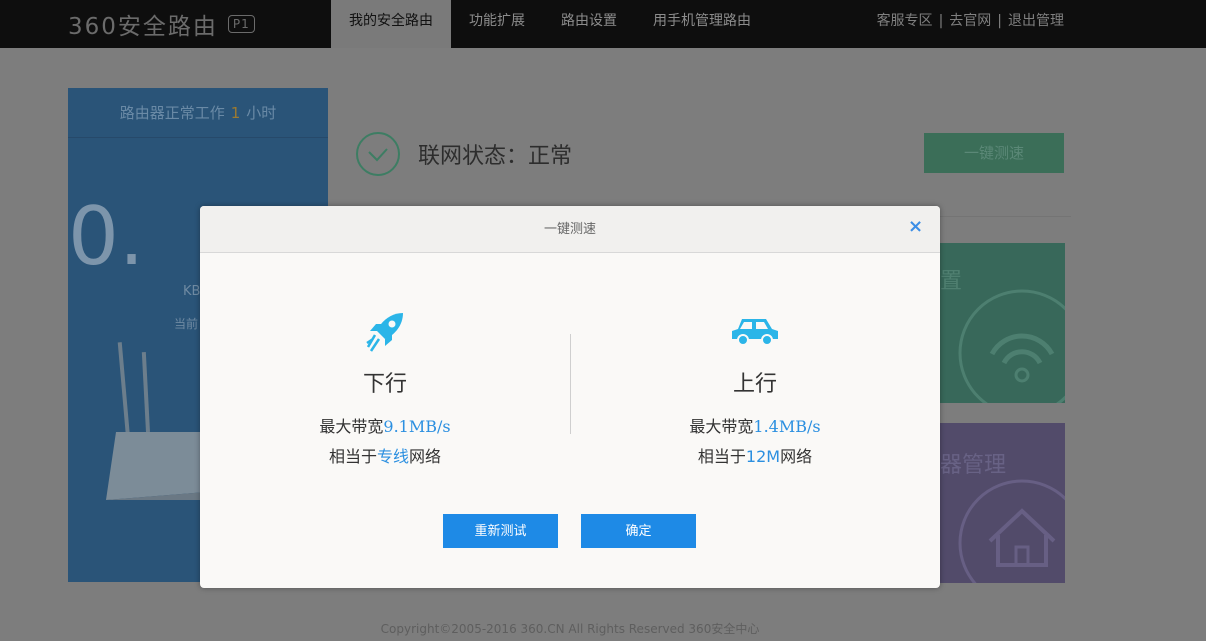  What do you see at coordinates (1011, 346) in the screenshot?
I see `wifi-icon` at bounding box center [1011, 346].